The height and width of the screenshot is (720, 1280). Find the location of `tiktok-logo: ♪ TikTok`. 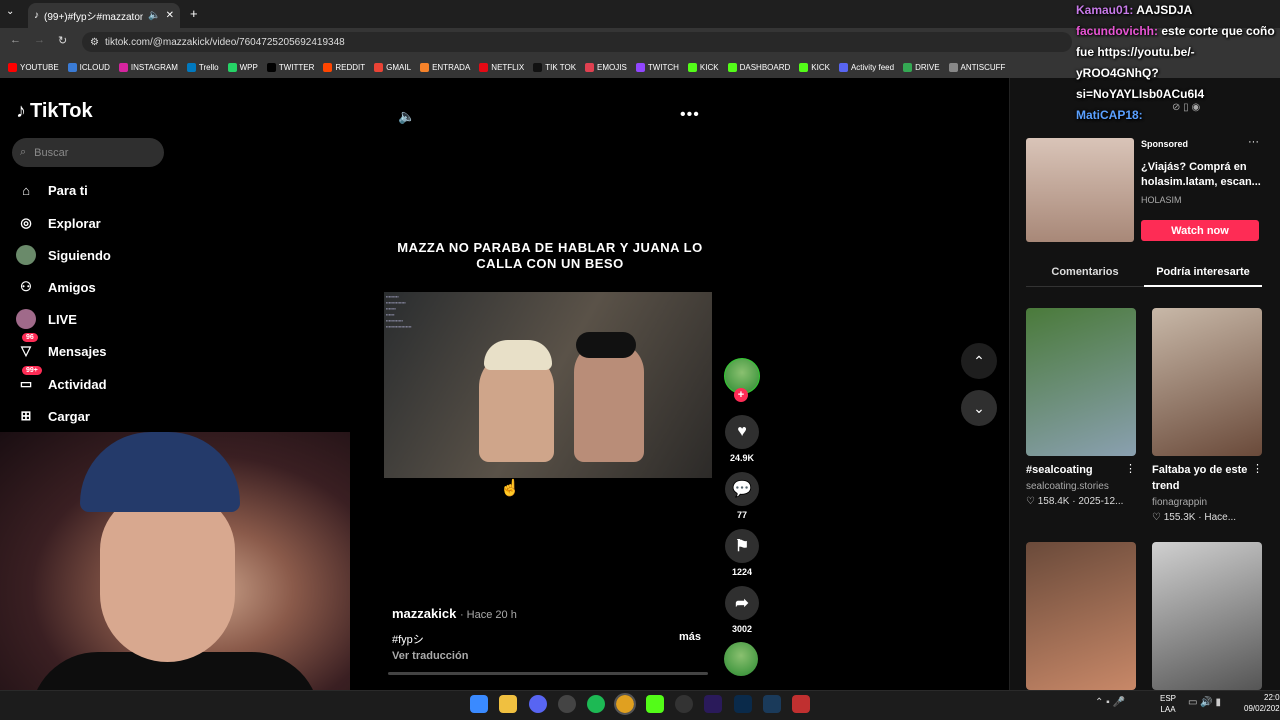

tiktok-logo: ♪ TikTok is located at coordinates (54, 111).